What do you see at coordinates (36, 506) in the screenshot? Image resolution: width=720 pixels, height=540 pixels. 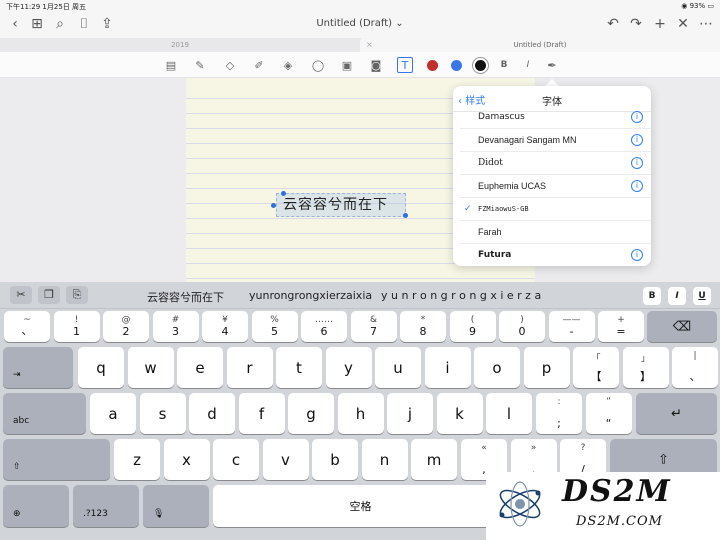 I see `globe-key: ⊕` at bounding box center [36, 506].